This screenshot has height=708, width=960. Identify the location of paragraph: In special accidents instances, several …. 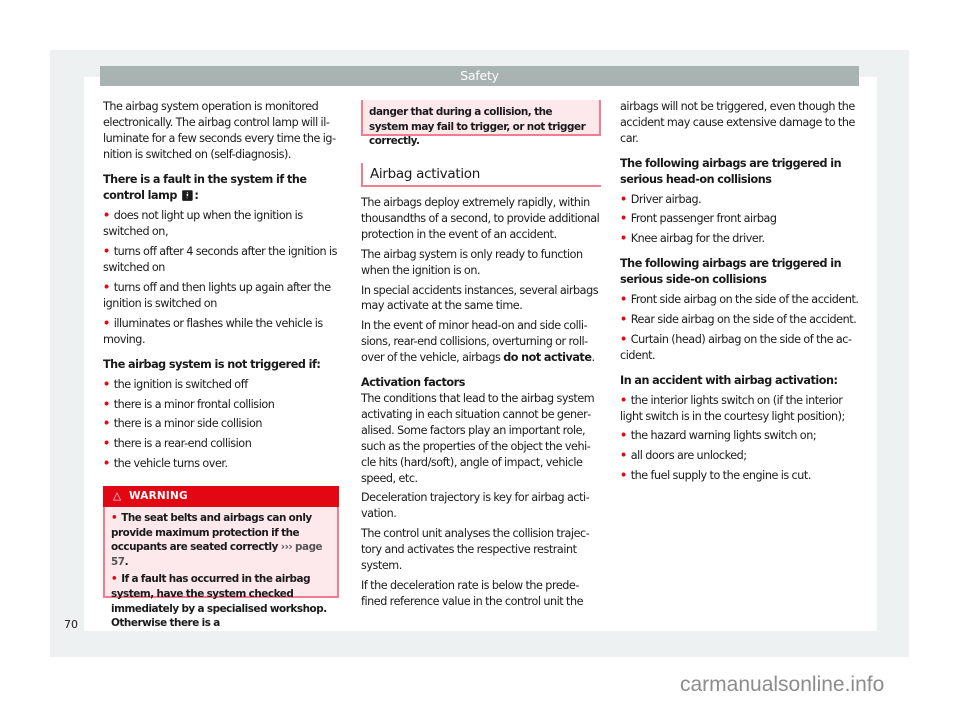
(480, 298).